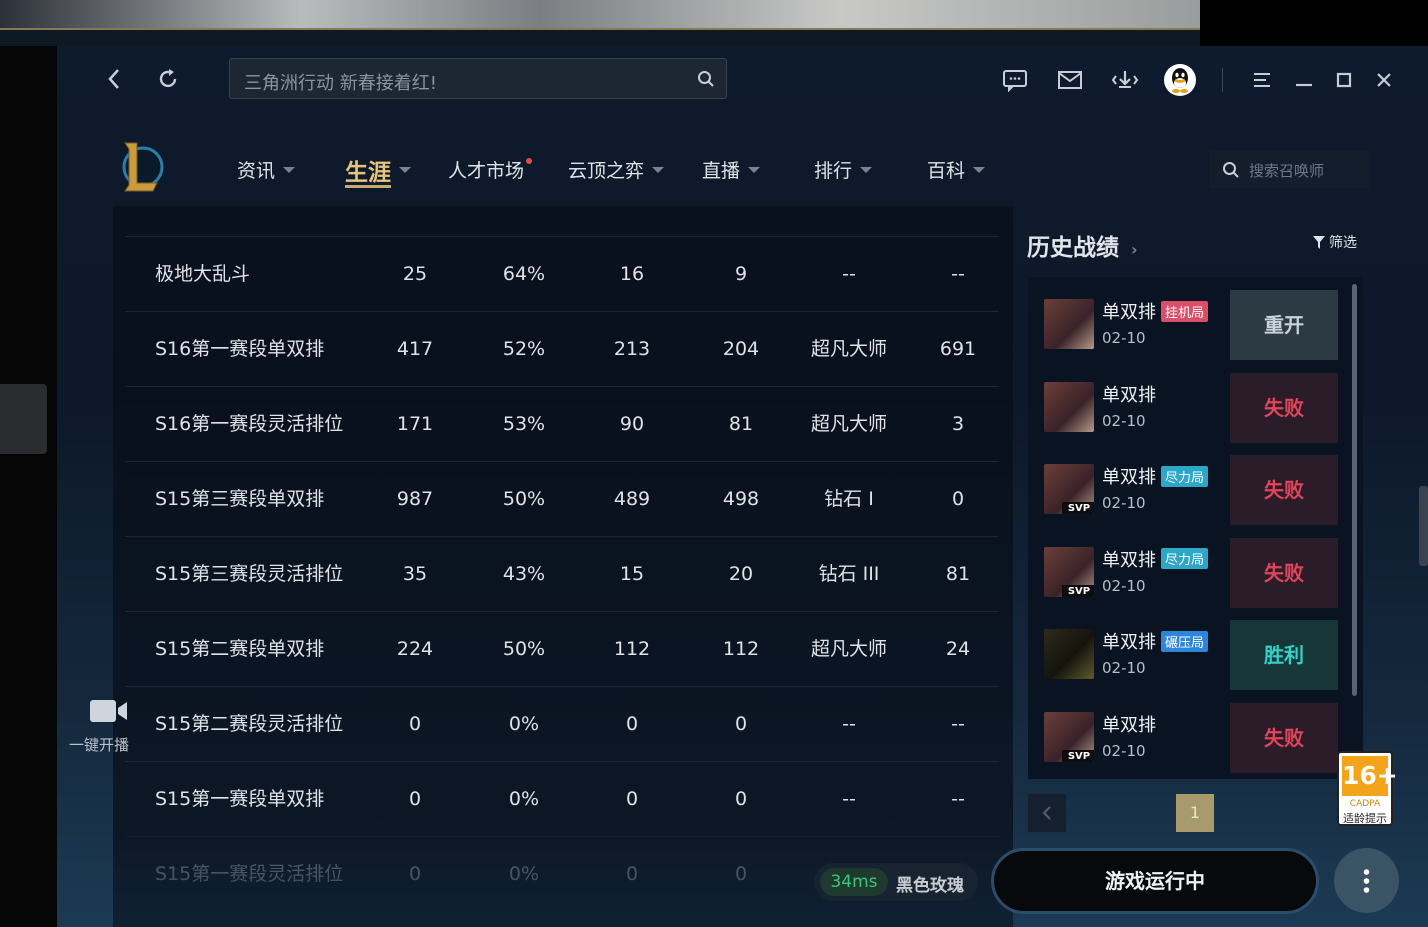 This screenshot has height=927, width=1428. What do you see at coordinates (524, 349) in the screenshot?
I see `table-cell: 52%` at bounding box center [524, 349].